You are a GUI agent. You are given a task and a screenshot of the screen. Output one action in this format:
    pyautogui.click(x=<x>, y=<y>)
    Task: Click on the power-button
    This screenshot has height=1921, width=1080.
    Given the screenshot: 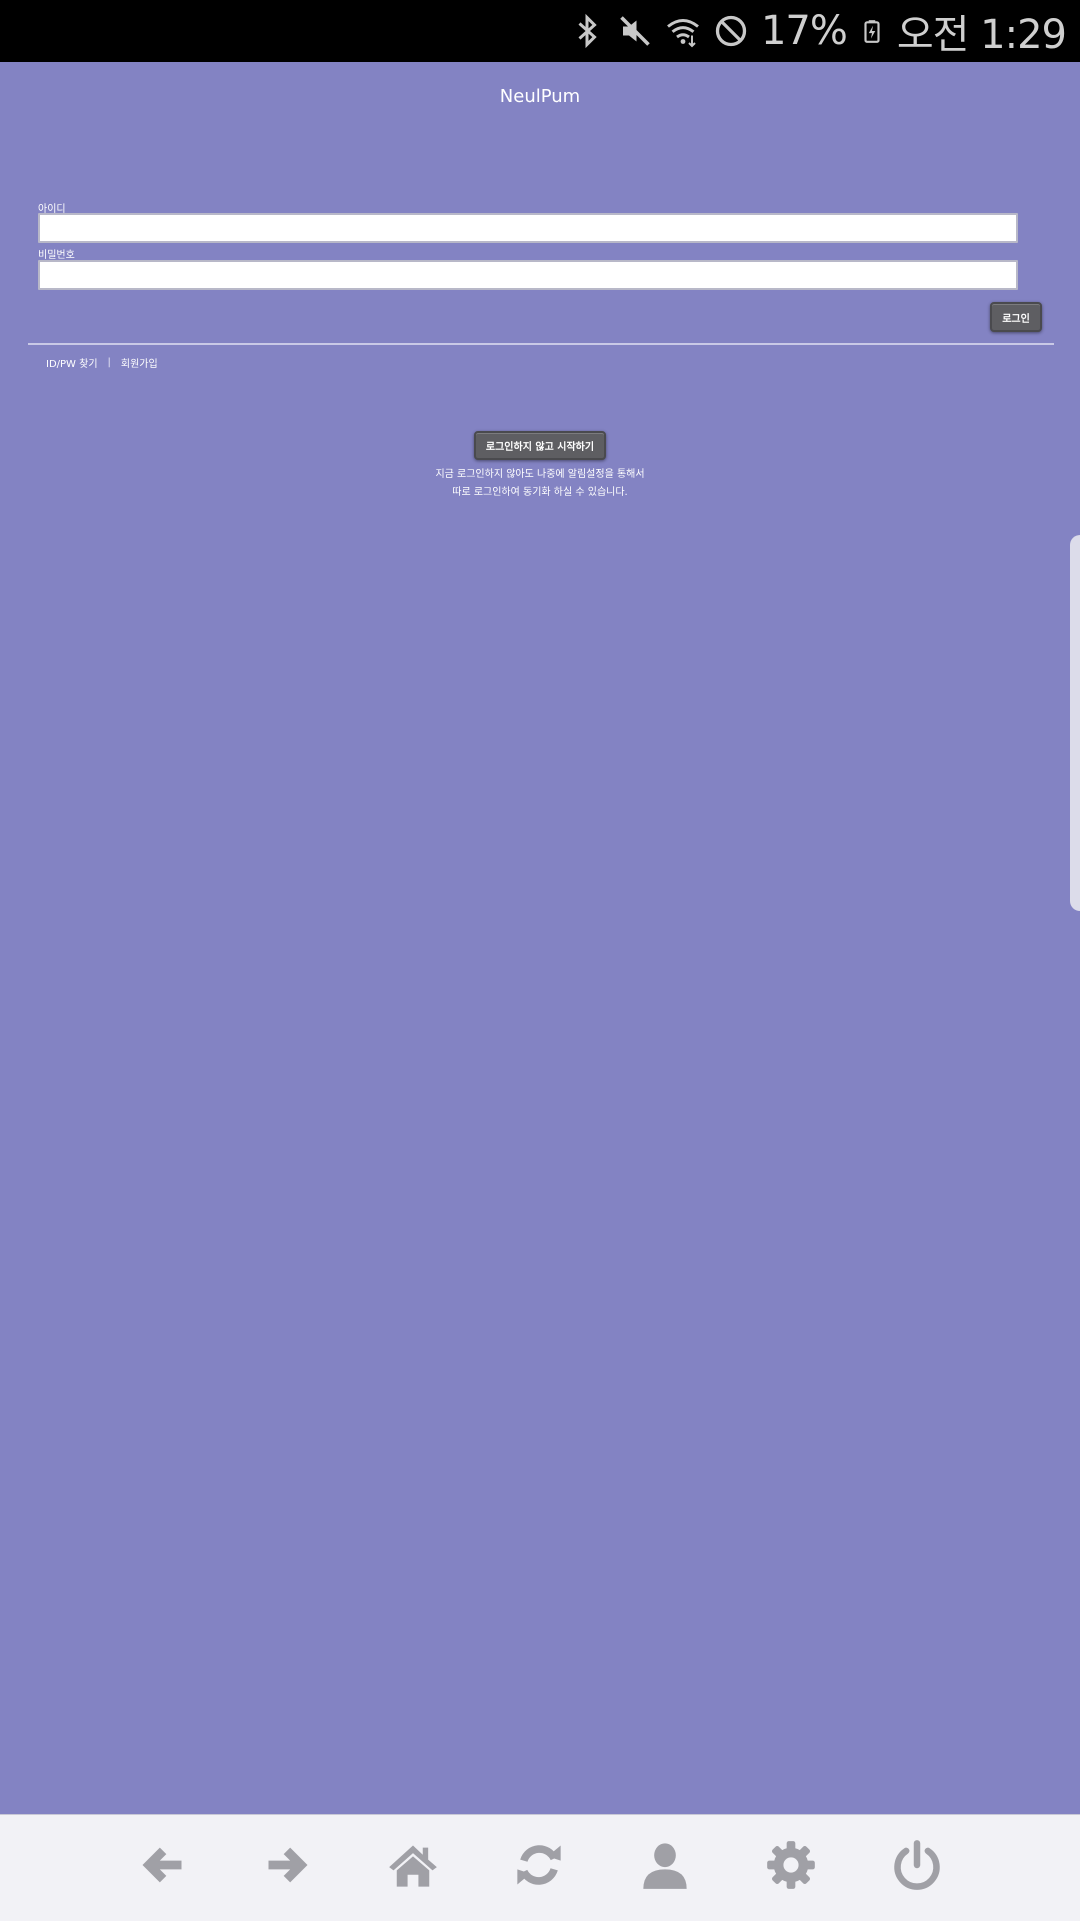 What is the action you would take?
    pyautogui.click(x=917, y=1865)
    